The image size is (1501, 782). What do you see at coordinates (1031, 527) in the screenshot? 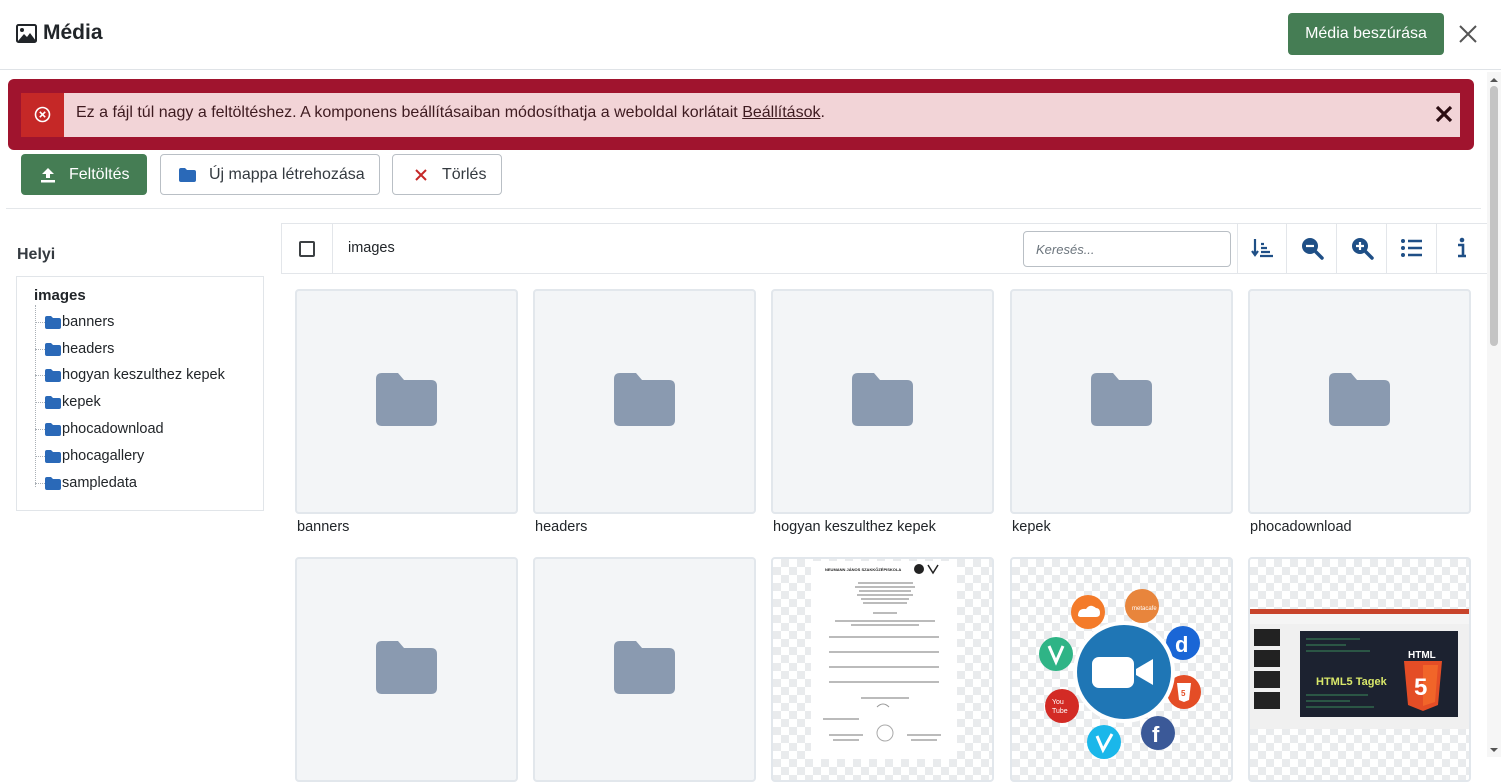
I see `tile-label: kepek` at bounding box center [1031, 527].